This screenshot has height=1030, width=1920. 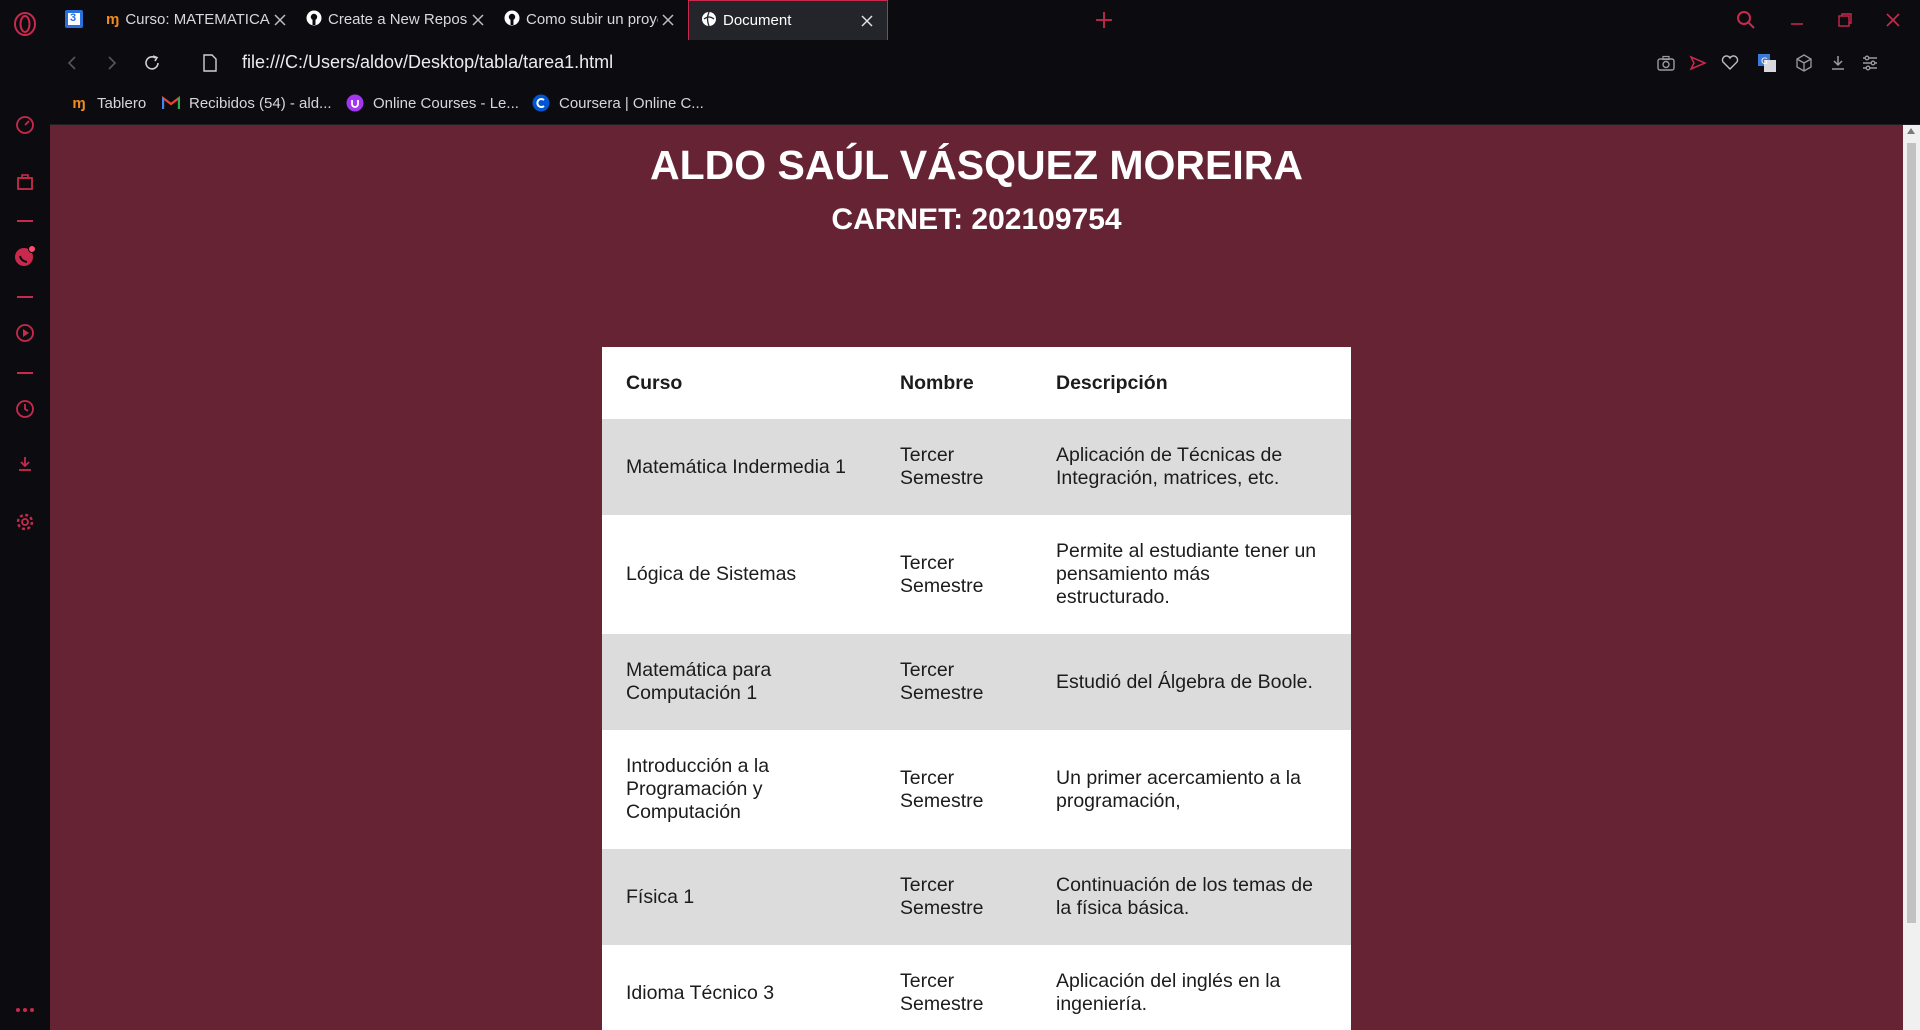 I want to click on page-scrollbar, so click(x=1911, y=577).